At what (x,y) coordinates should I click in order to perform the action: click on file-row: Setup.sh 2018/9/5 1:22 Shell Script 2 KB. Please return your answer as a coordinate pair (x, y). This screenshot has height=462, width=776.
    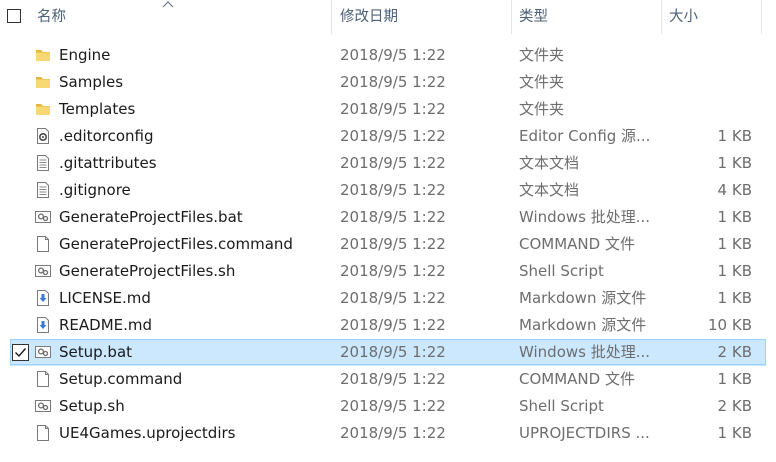
    Looking at the image, I should click on (388, 406).